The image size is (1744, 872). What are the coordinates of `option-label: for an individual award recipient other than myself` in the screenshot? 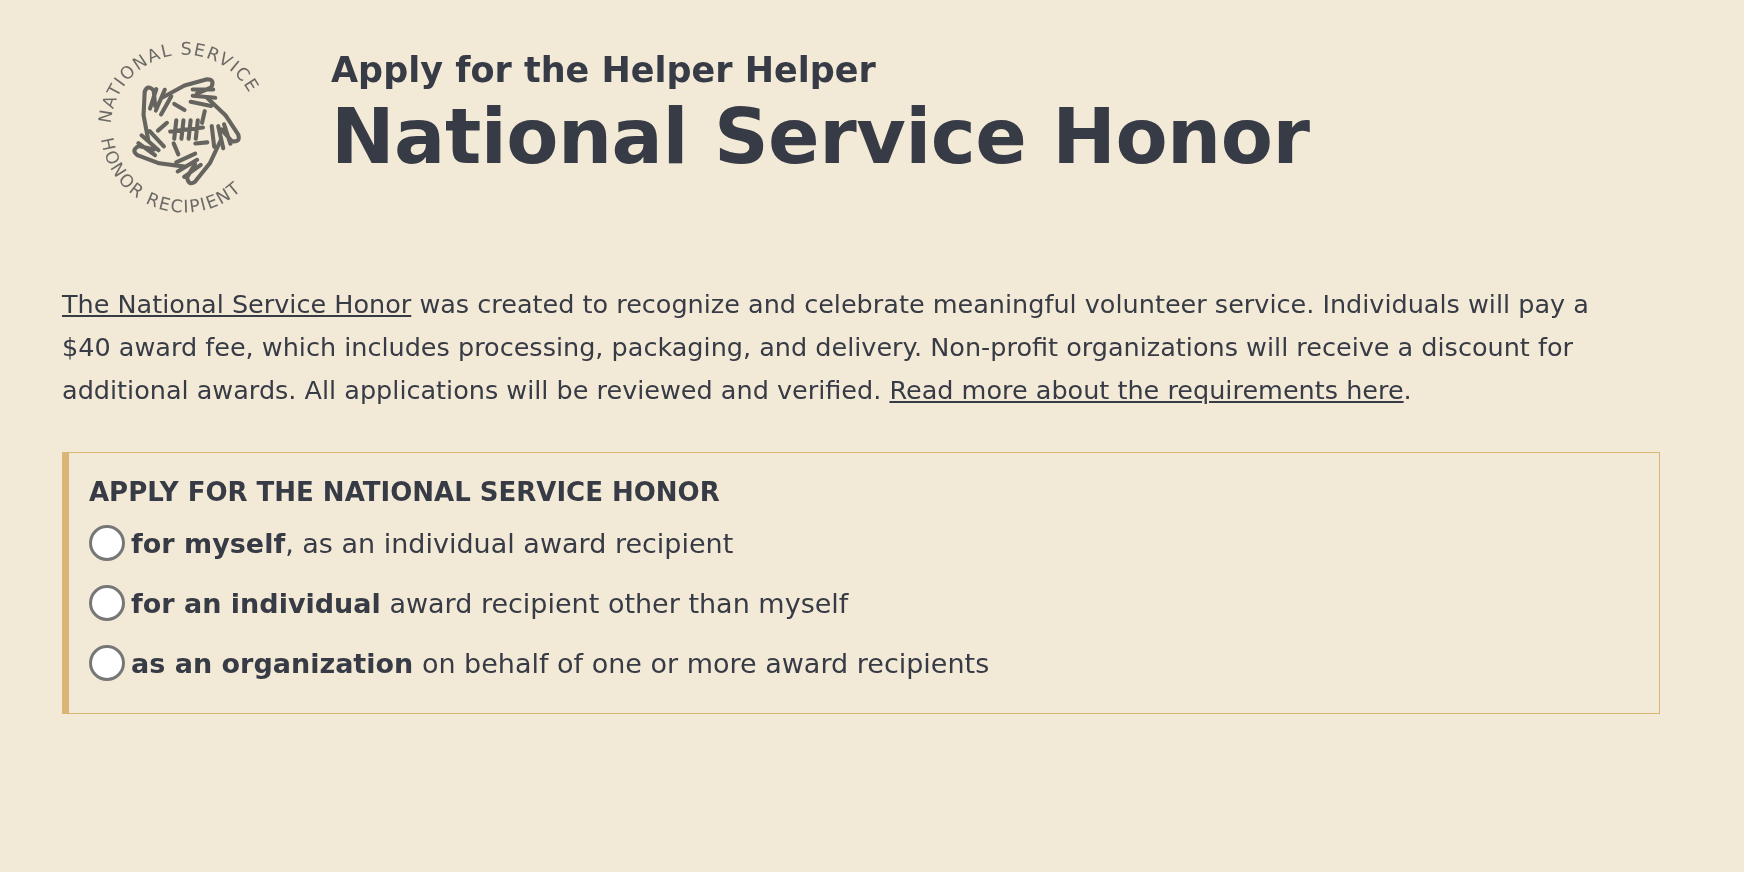 It's located at (490, 603).